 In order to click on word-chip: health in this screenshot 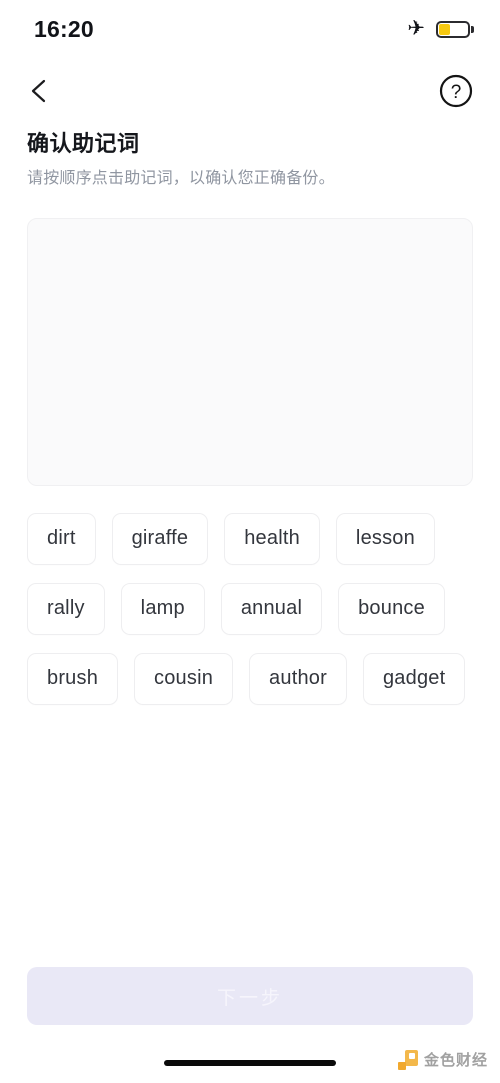, I will do `click(272, 538)`.